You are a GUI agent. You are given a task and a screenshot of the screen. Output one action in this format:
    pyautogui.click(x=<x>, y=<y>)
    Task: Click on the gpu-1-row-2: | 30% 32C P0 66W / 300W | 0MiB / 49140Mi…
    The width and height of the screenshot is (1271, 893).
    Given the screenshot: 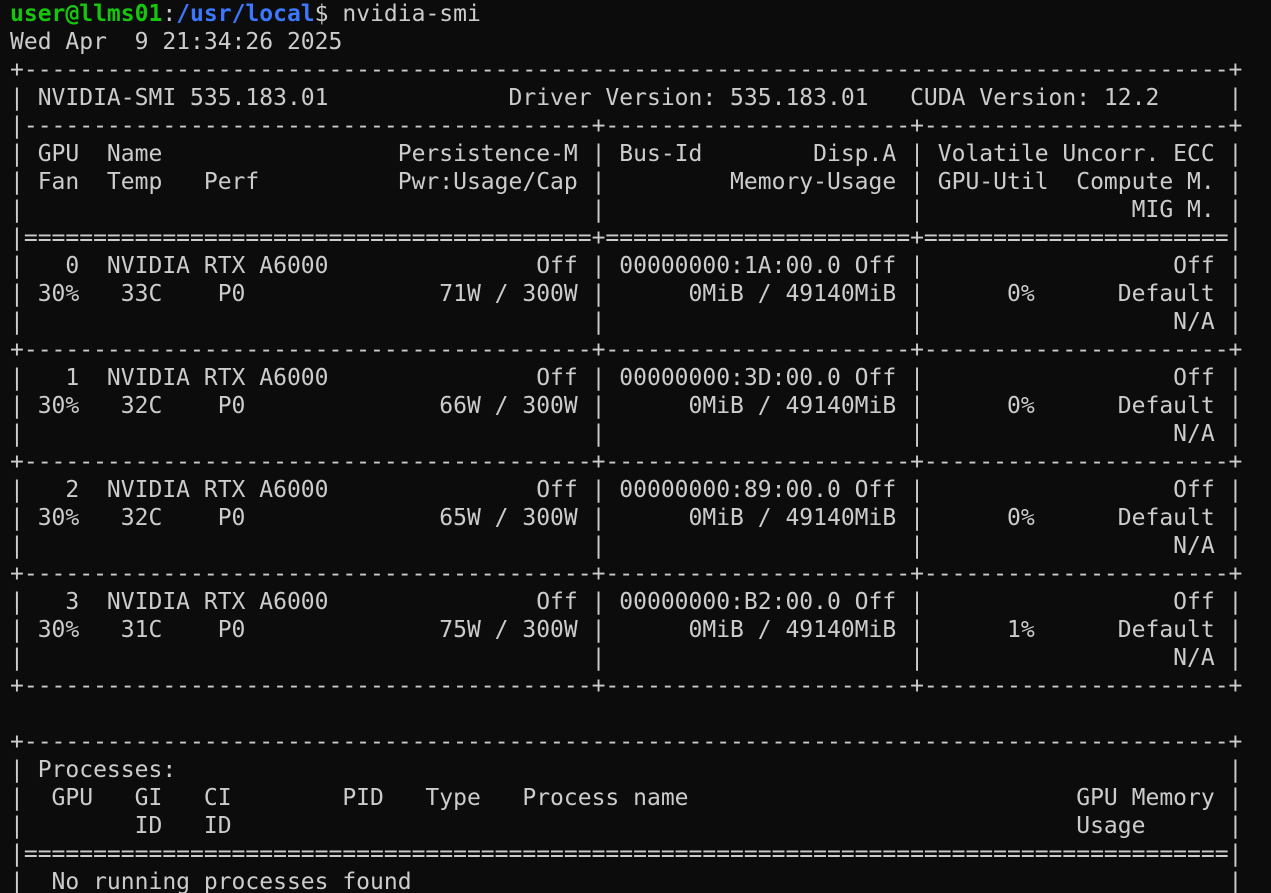 What is the action you would take?
    pyautogui.click(x=626, y=406)
    